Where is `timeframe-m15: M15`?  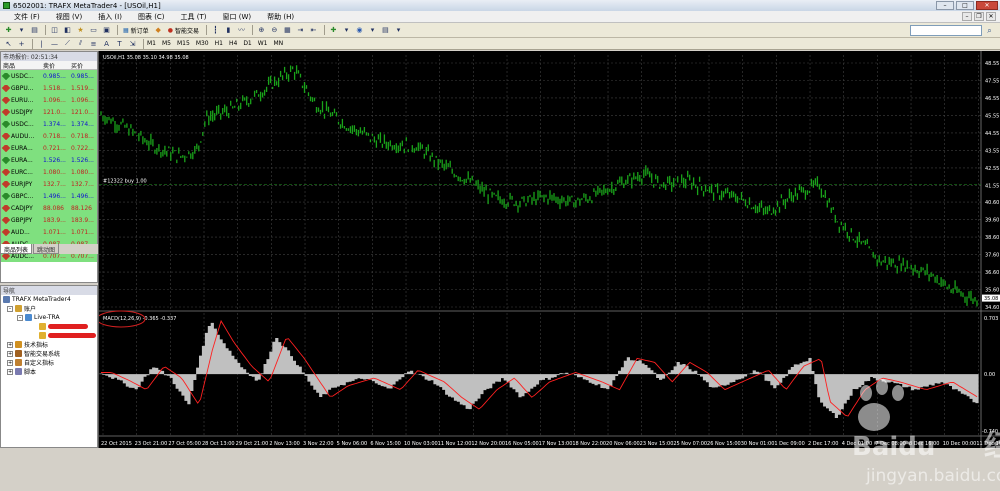
timeframe-m15: M15 is located at coordinates (183, 43).